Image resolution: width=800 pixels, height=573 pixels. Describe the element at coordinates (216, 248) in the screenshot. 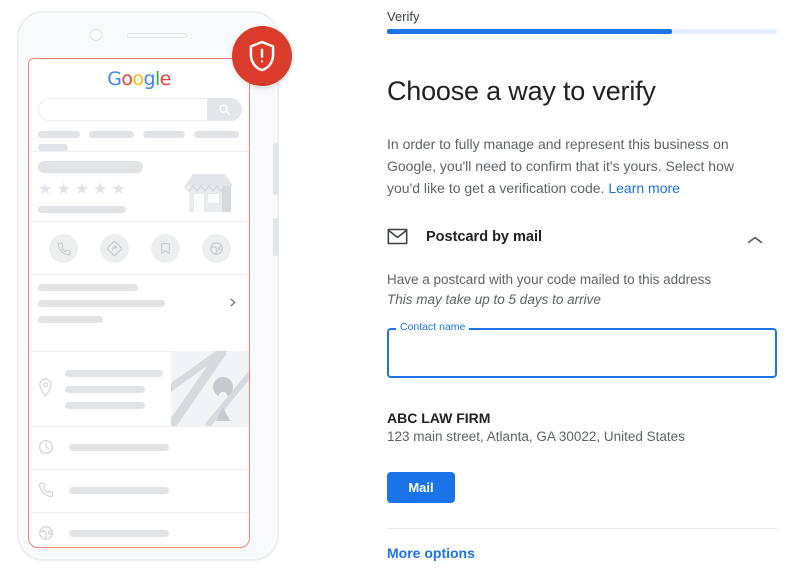

I see `share-icon` at that location.